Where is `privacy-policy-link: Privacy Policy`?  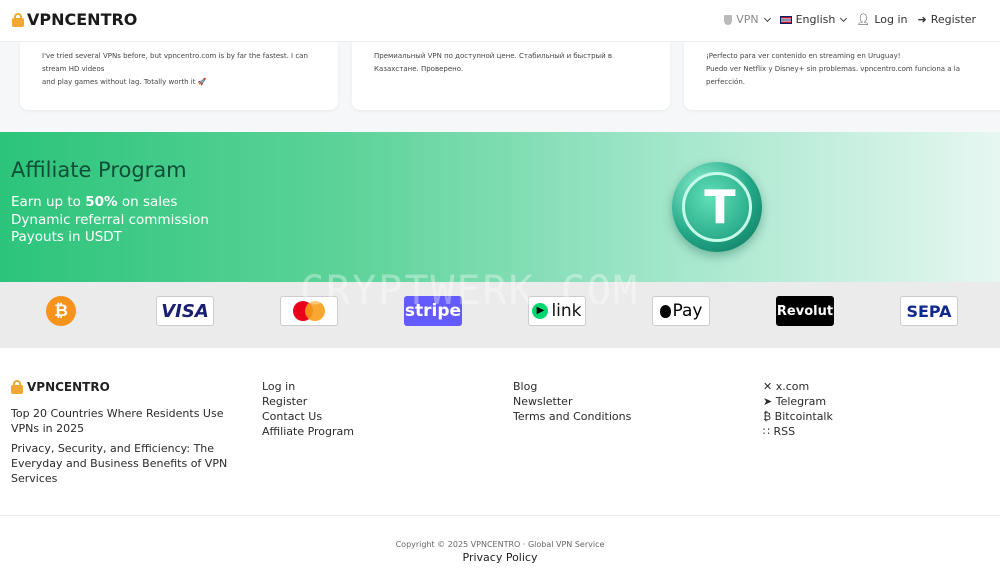
privacy-policy-link: Privacy Policy is located at coordinates (500, 557).